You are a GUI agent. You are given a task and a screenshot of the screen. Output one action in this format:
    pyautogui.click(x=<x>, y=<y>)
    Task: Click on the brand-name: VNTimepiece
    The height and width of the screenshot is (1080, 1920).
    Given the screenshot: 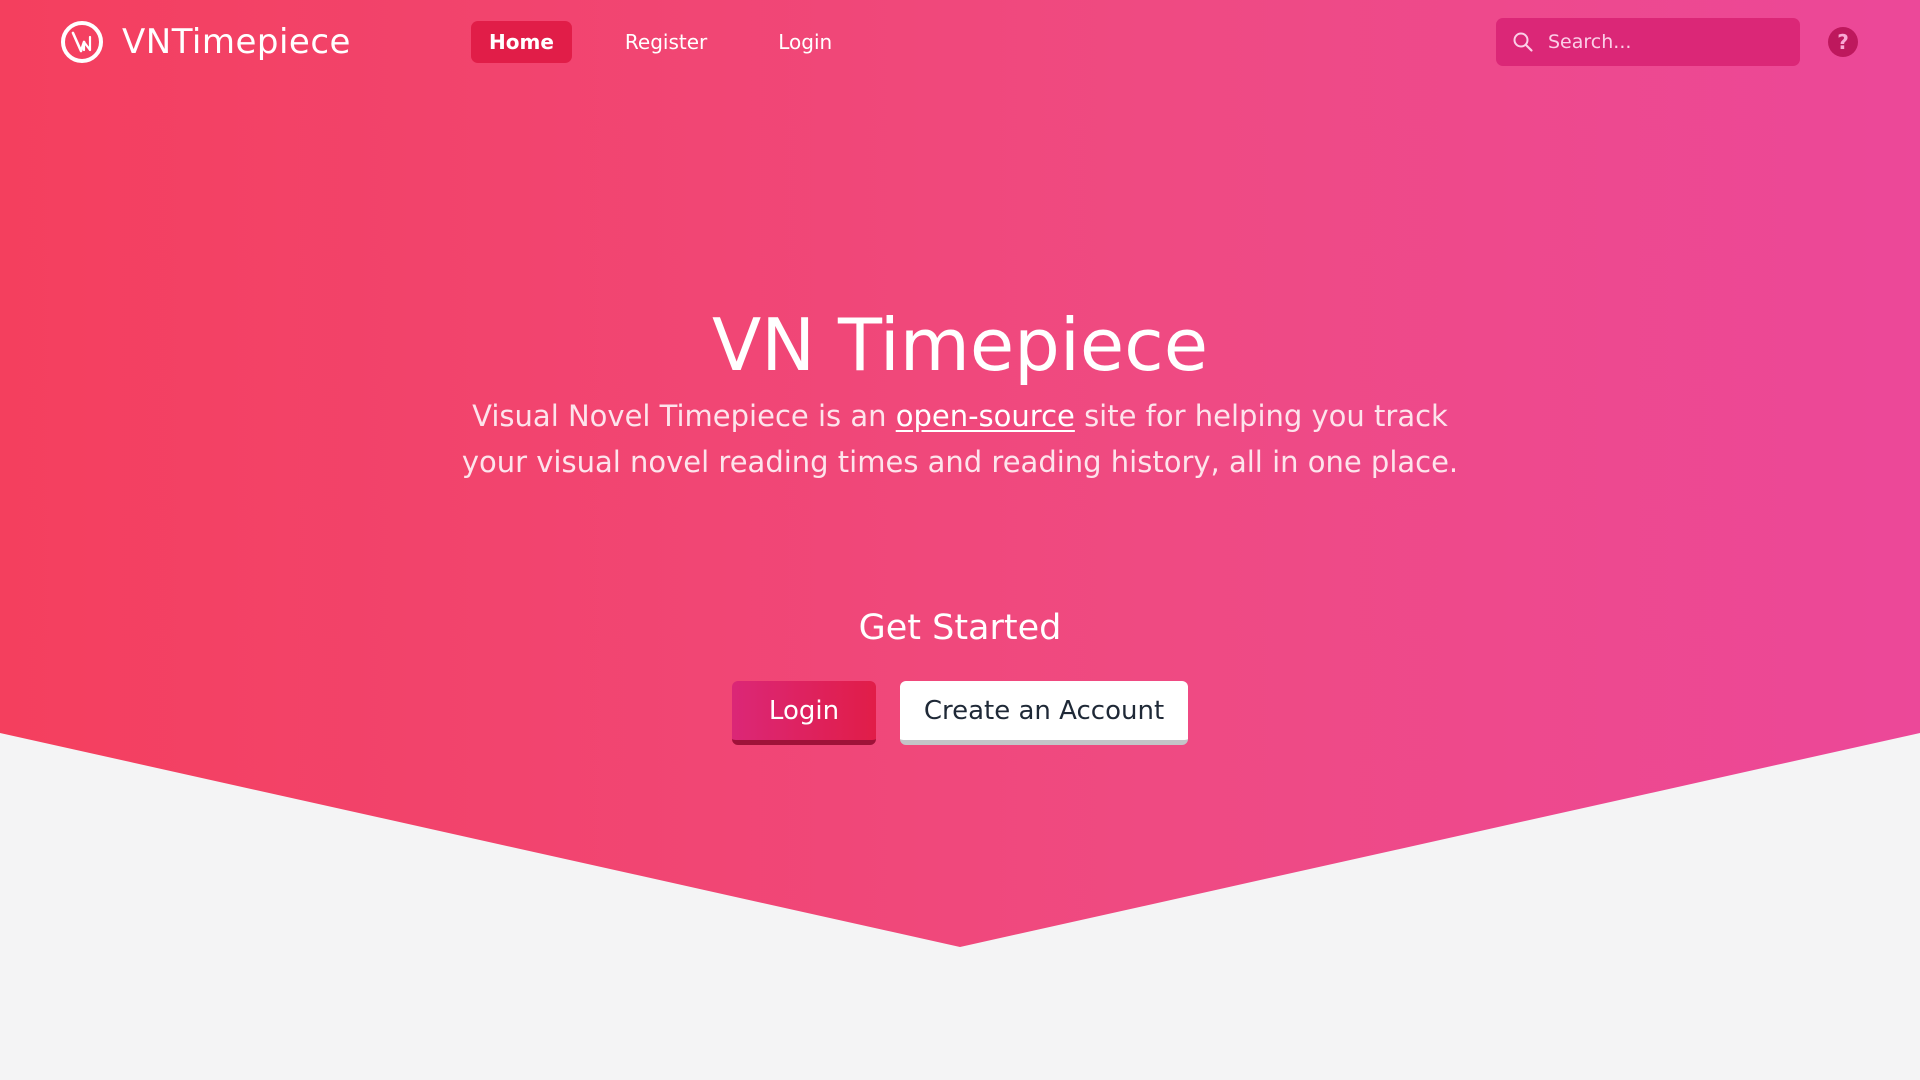 What is the action you would take?
    pyautogui.click(x=236, y=42)
    